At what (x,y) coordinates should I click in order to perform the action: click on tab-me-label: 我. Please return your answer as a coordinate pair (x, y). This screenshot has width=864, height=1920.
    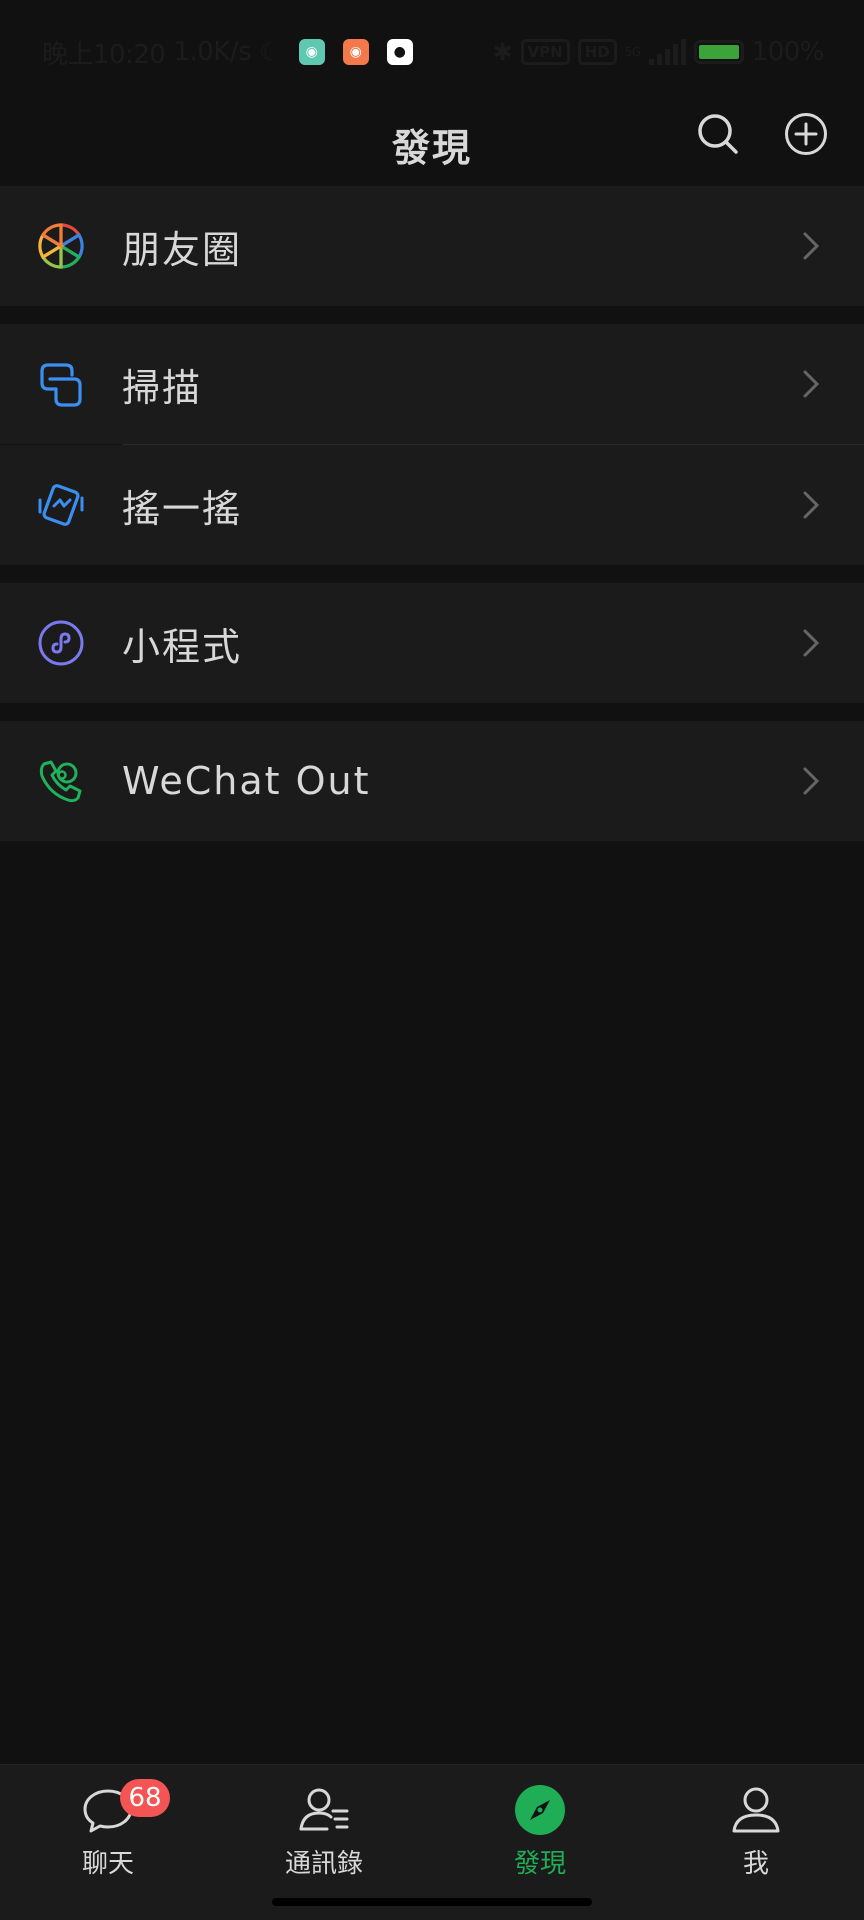
    Looking at the image, I should click on (755, 1864).